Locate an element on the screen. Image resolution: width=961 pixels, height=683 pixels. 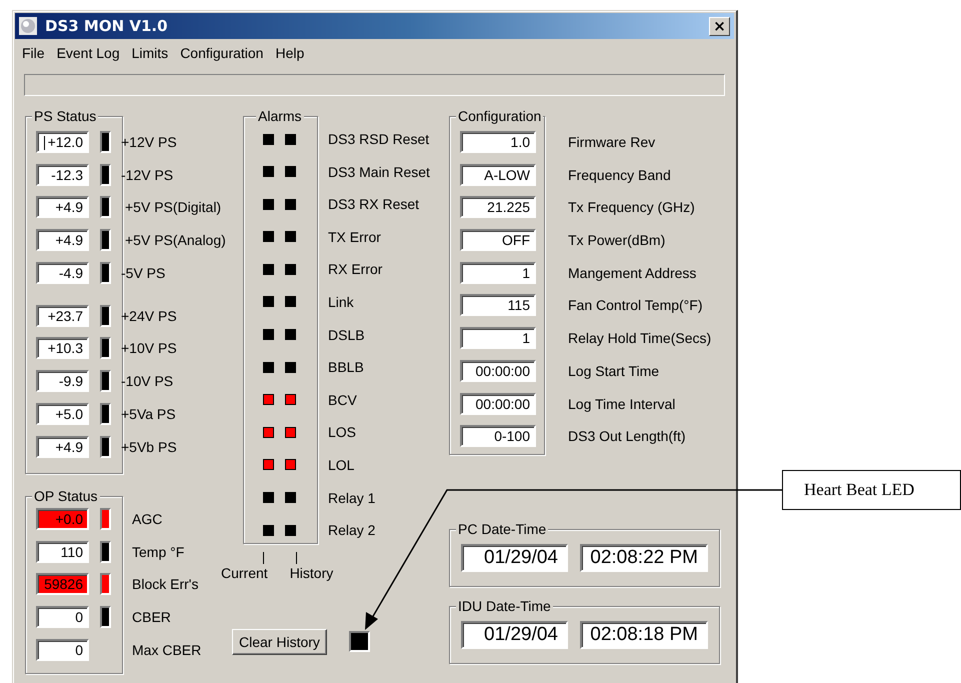
config-label: Firmware Rev is located at coordinates (612, 142).